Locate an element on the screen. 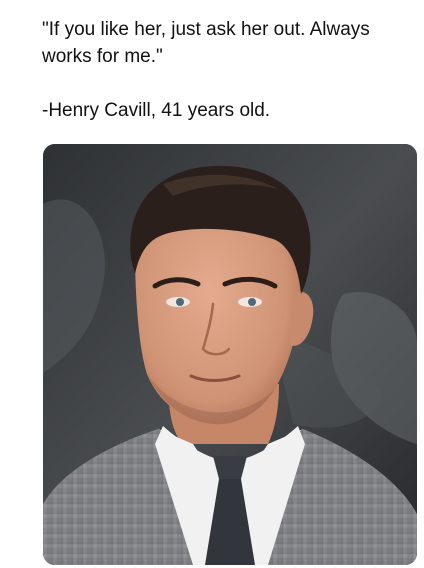 The height and width of the screenshot is (568, 424). iris-left is located at coordinates (180, 302).